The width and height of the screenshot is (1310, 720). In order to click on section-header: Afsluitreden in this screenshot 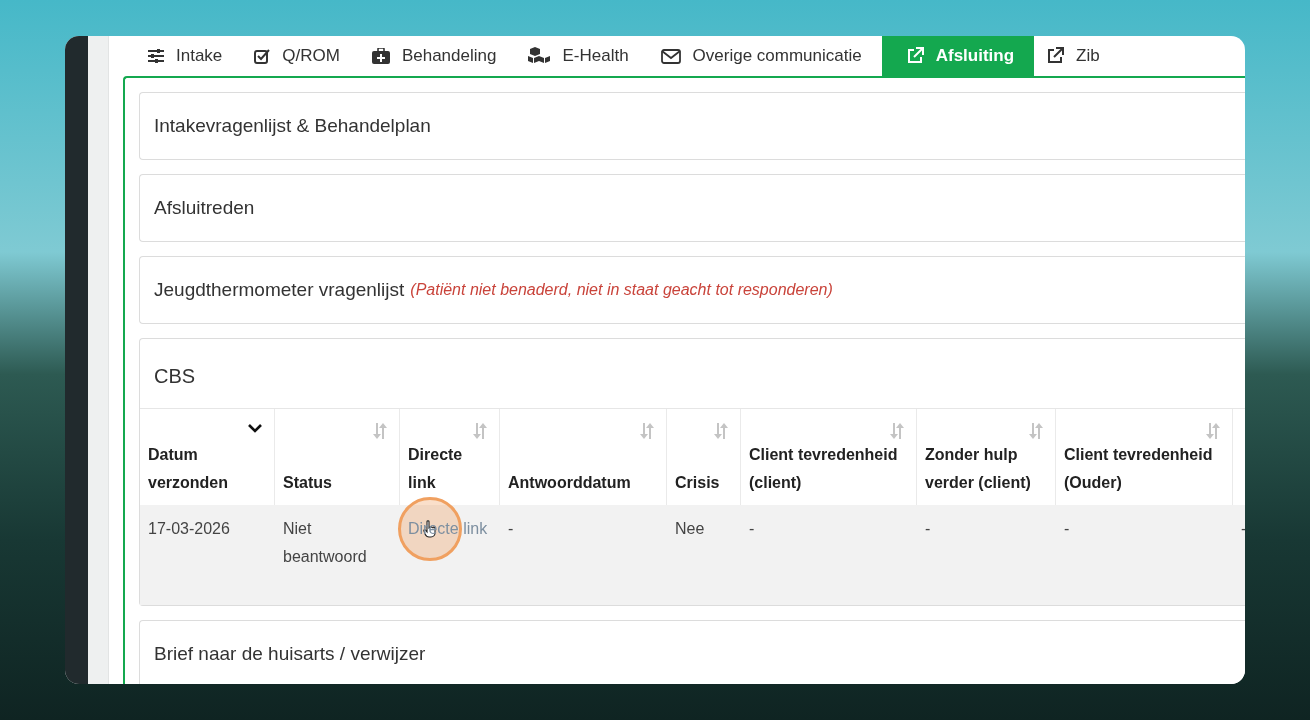, I will do `click(692, 208)`.